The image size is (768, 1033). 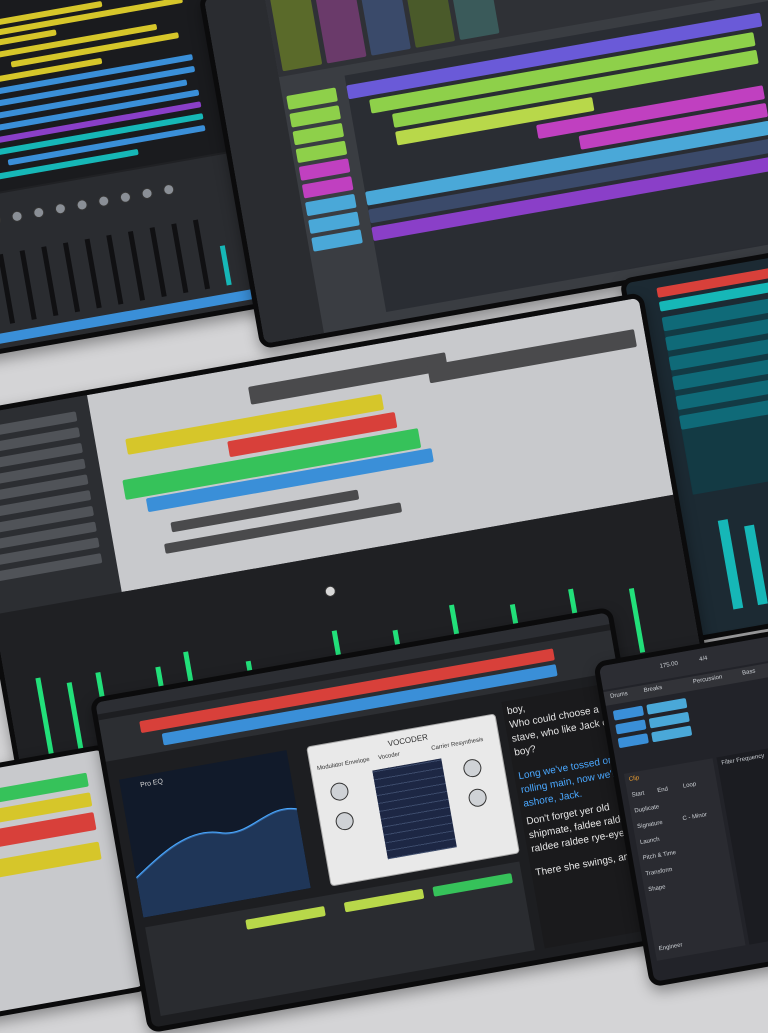 I want to click on inspector-pitch-time: Pitch & Time, so click(x=659, y=855).